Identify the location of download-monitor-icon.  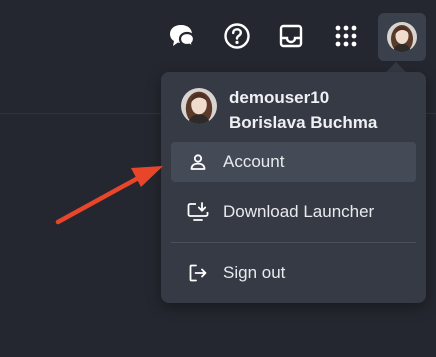
(198, 212).